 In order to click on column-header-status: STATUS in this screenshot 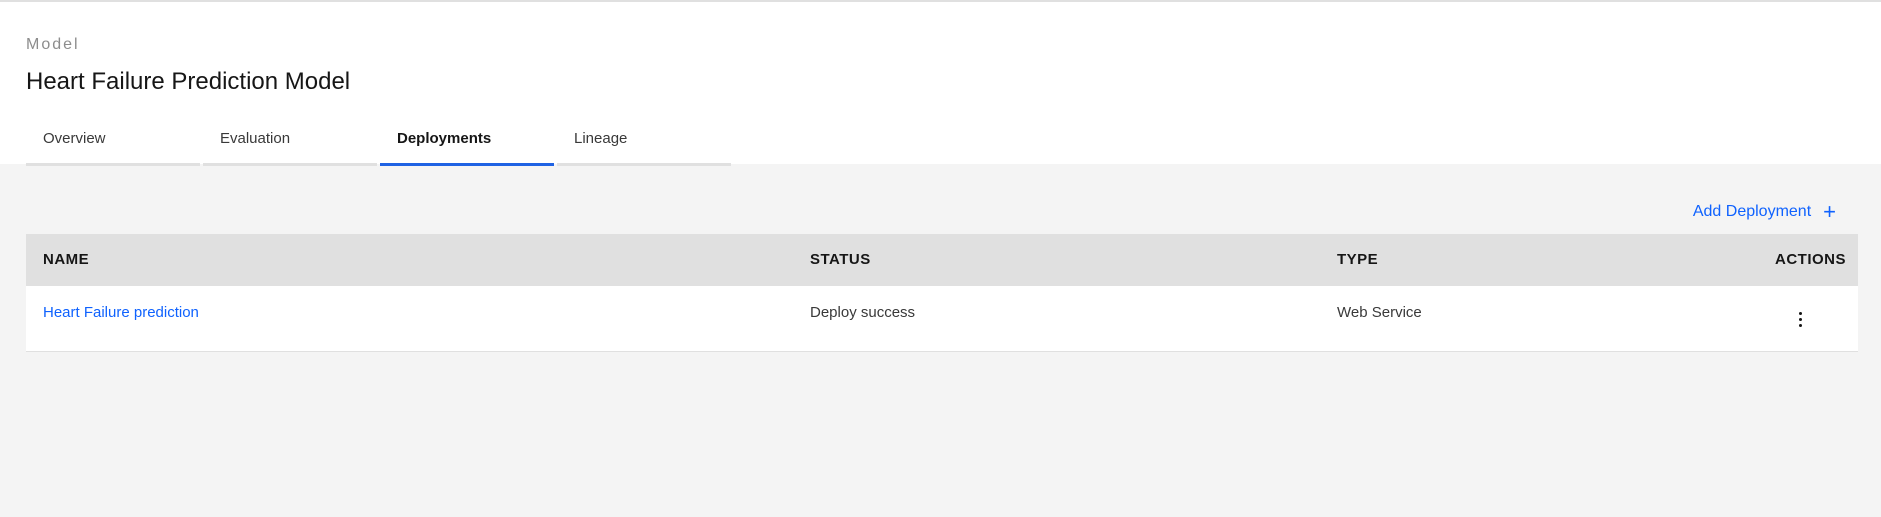, I will do `click(840, 259)`.